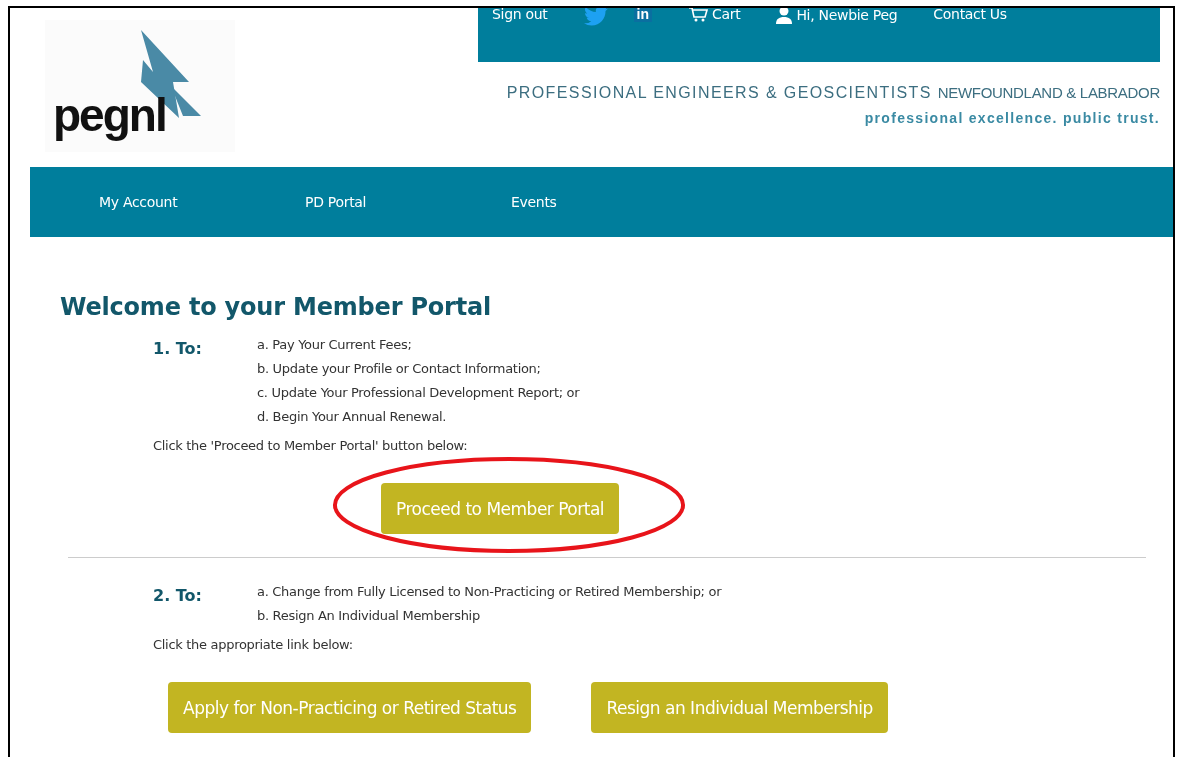  I want to click on page-title: Welcome to your Member Portal, so click(276, 307).